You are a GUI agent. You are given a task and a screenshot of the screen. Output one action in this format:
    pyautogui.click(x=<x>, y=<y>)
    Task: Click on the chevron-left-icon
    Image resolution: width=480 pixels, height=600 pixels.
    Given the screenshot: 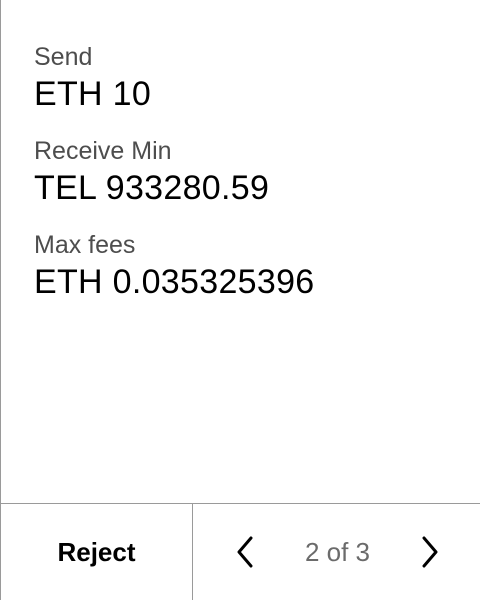 What is the action you would take?
    pyautogui.click(x=245, y=552)
    